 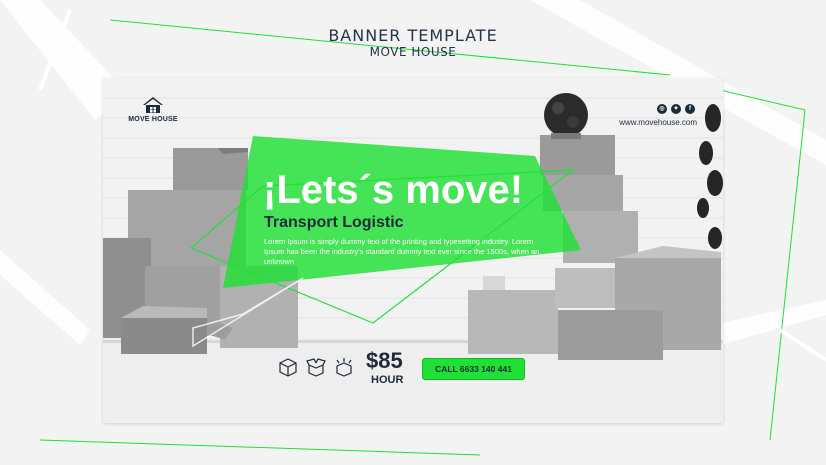 I want to click on headline: ¡Lets´s move!, so click(x=393, y=190).